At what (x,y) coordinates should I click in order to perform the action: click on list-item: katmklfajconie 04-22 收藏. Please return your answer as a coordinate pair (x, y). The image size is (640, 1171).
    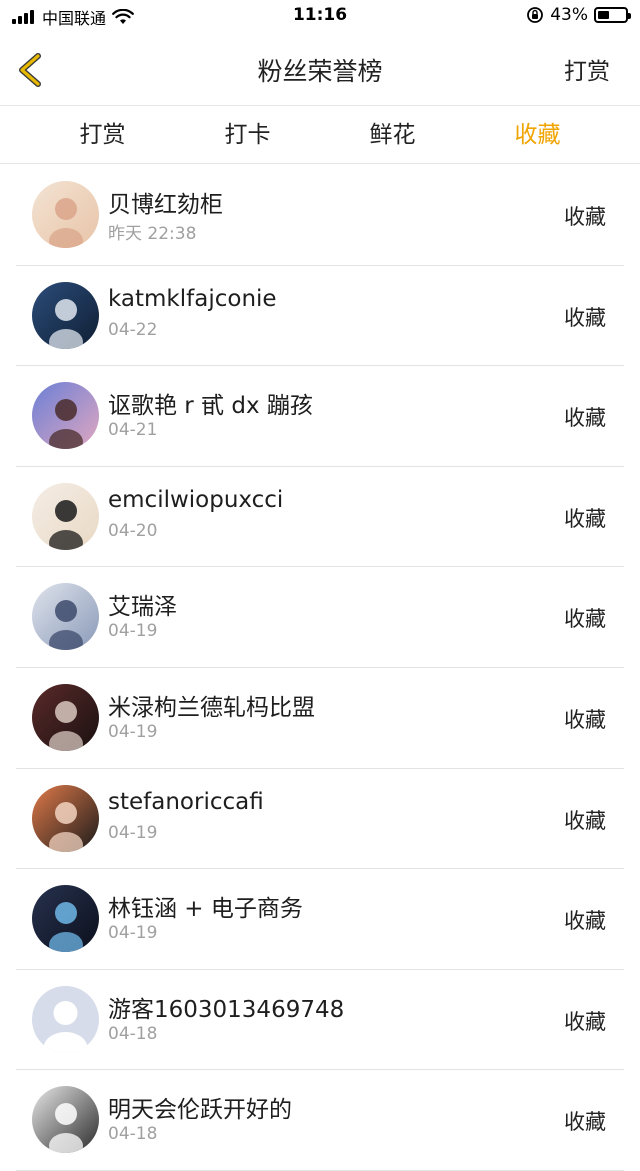
    Looking at the image, I should click on (320, 316).